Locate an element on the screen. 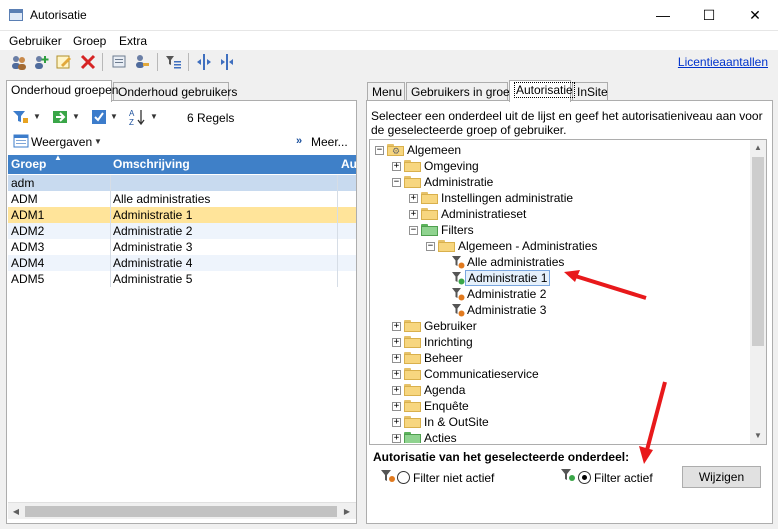 The height and width of the screenshot is (529, 778). table-row: ADM Alle administraties is located at coordinates (182, 199).